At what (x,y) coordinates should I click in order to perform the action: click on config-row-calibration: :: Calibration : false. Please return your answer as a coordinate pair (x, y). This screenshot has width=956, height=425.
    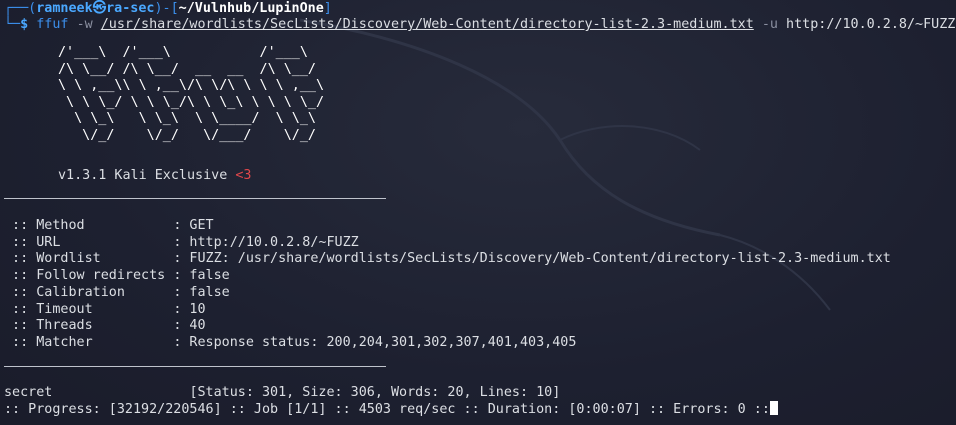
    Looking at the image, I should click on (117, 292).